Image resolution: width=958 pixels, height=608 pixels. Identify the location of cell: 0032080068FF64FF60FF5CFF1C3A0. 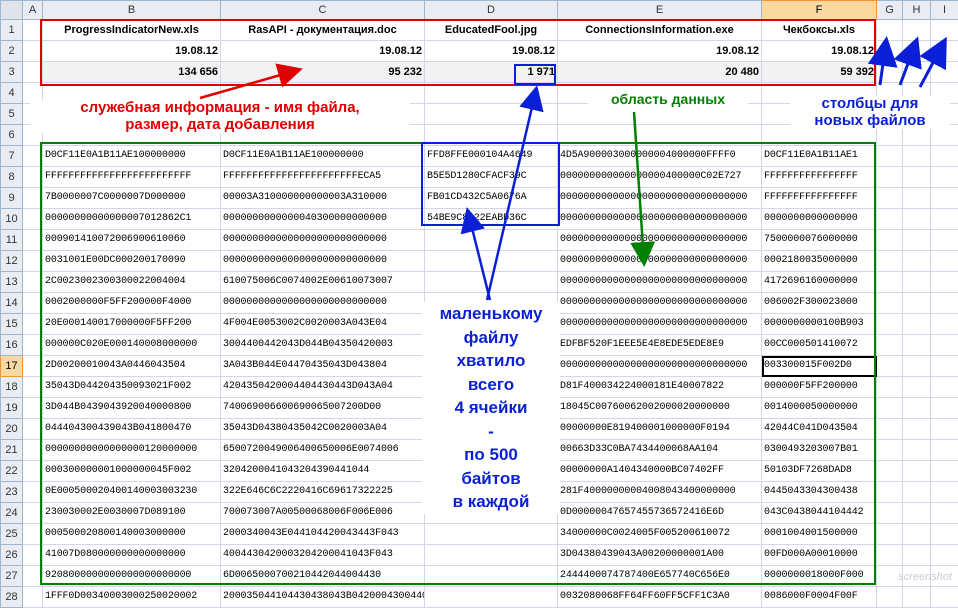
(660, 597).